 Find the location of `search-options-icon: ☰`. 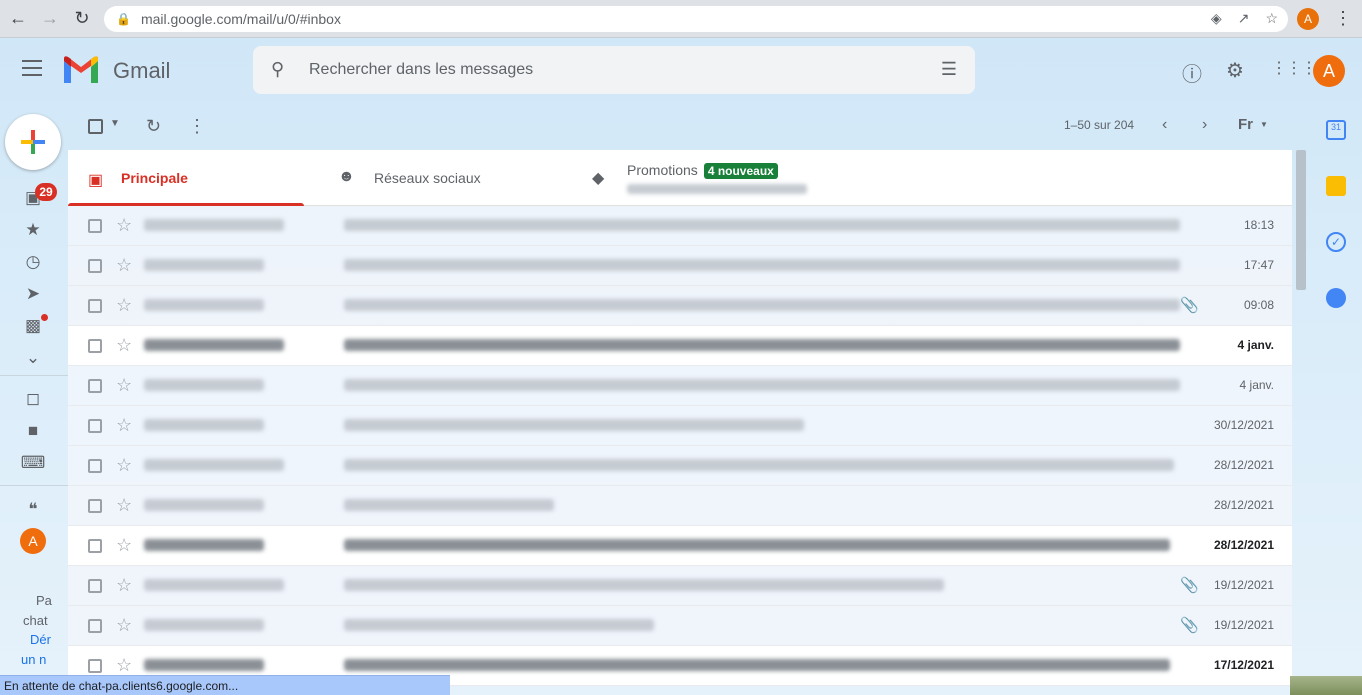

search-options-icon: ☰ is located at coordinates (949, 69).